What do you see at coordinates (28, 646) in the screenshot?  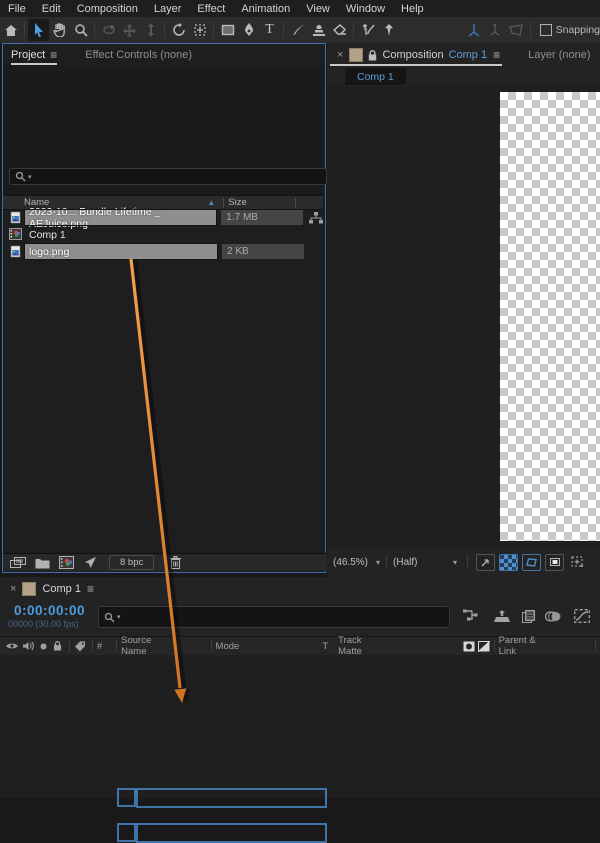 I see `audio-icon` at bounding box center [28, 646].